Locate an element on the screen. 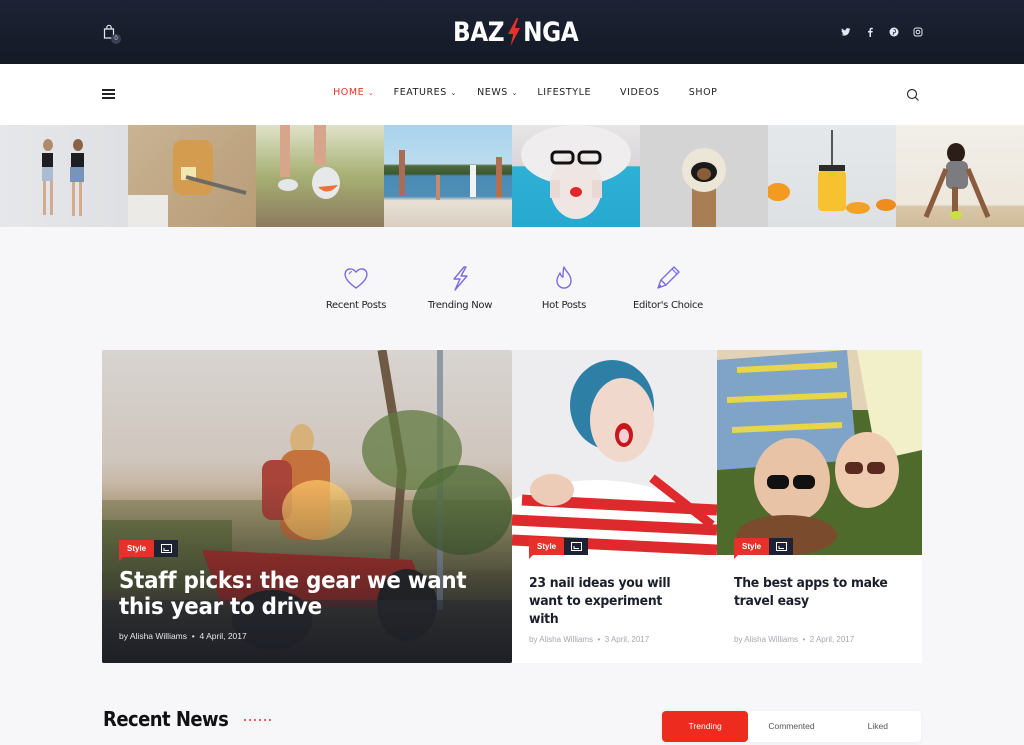  category-hot-posts: Hot Posts is located at coordinates (564, 287).